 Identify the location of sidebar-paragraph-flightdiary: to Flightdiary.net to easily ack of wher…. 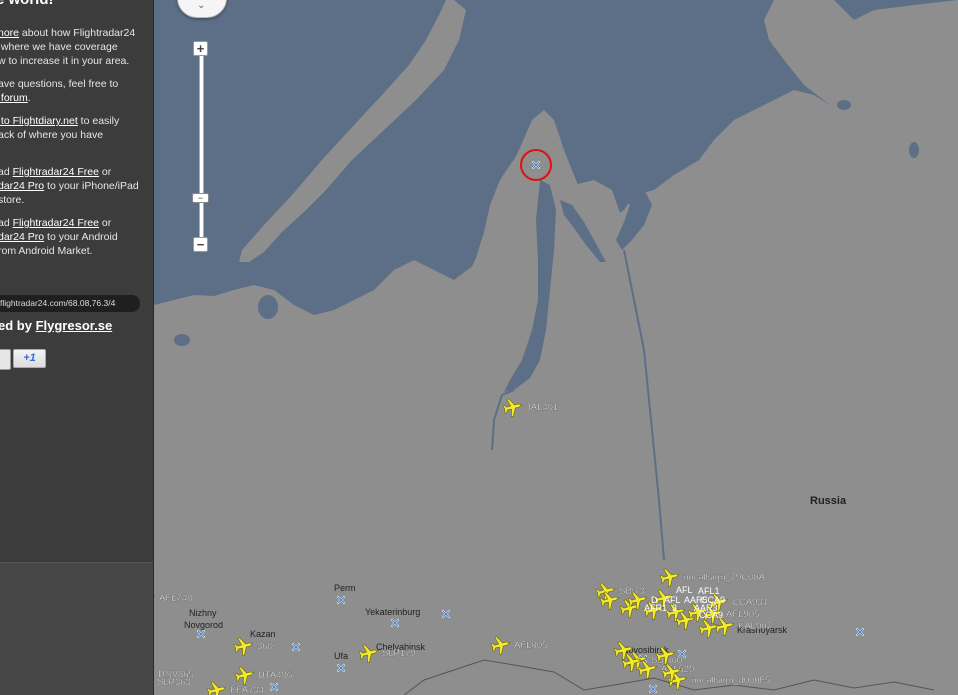
(59, 128).